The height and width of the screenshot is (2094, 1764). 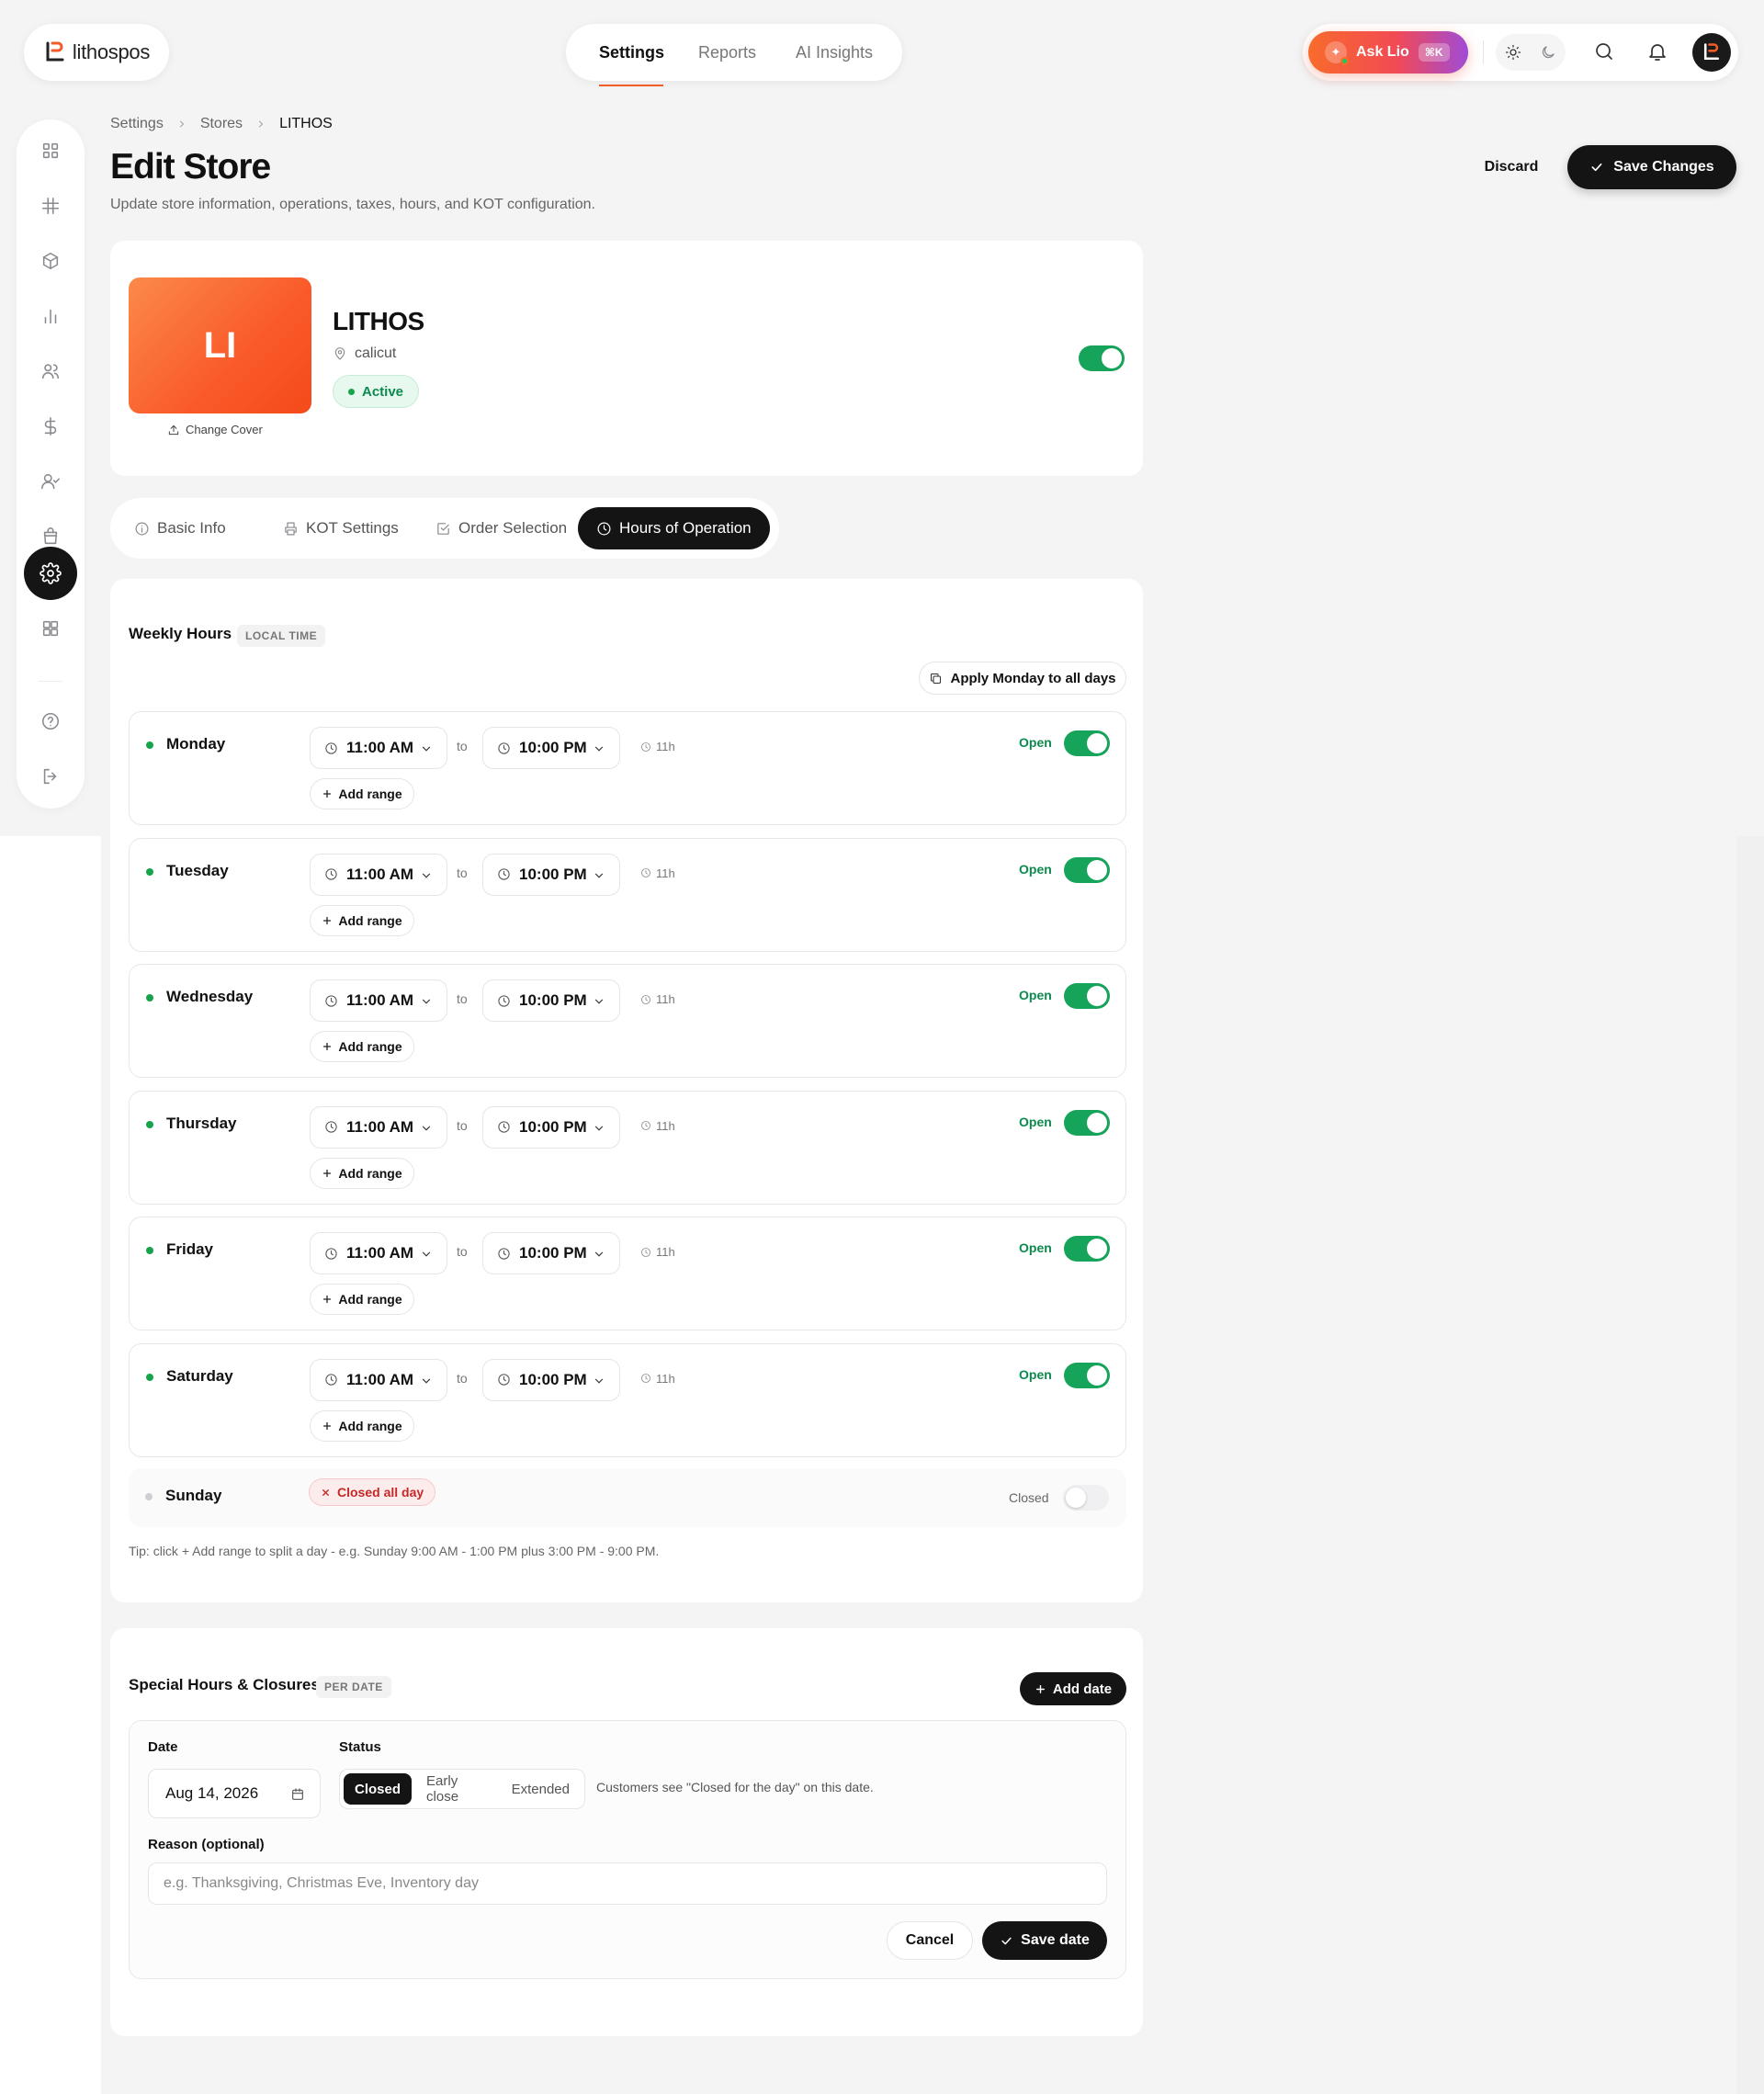 What do you see at coordinates (1055, 1940) in the screenshot?
I see `save-date-label: Save date` at bounding box center [1055, 1940].